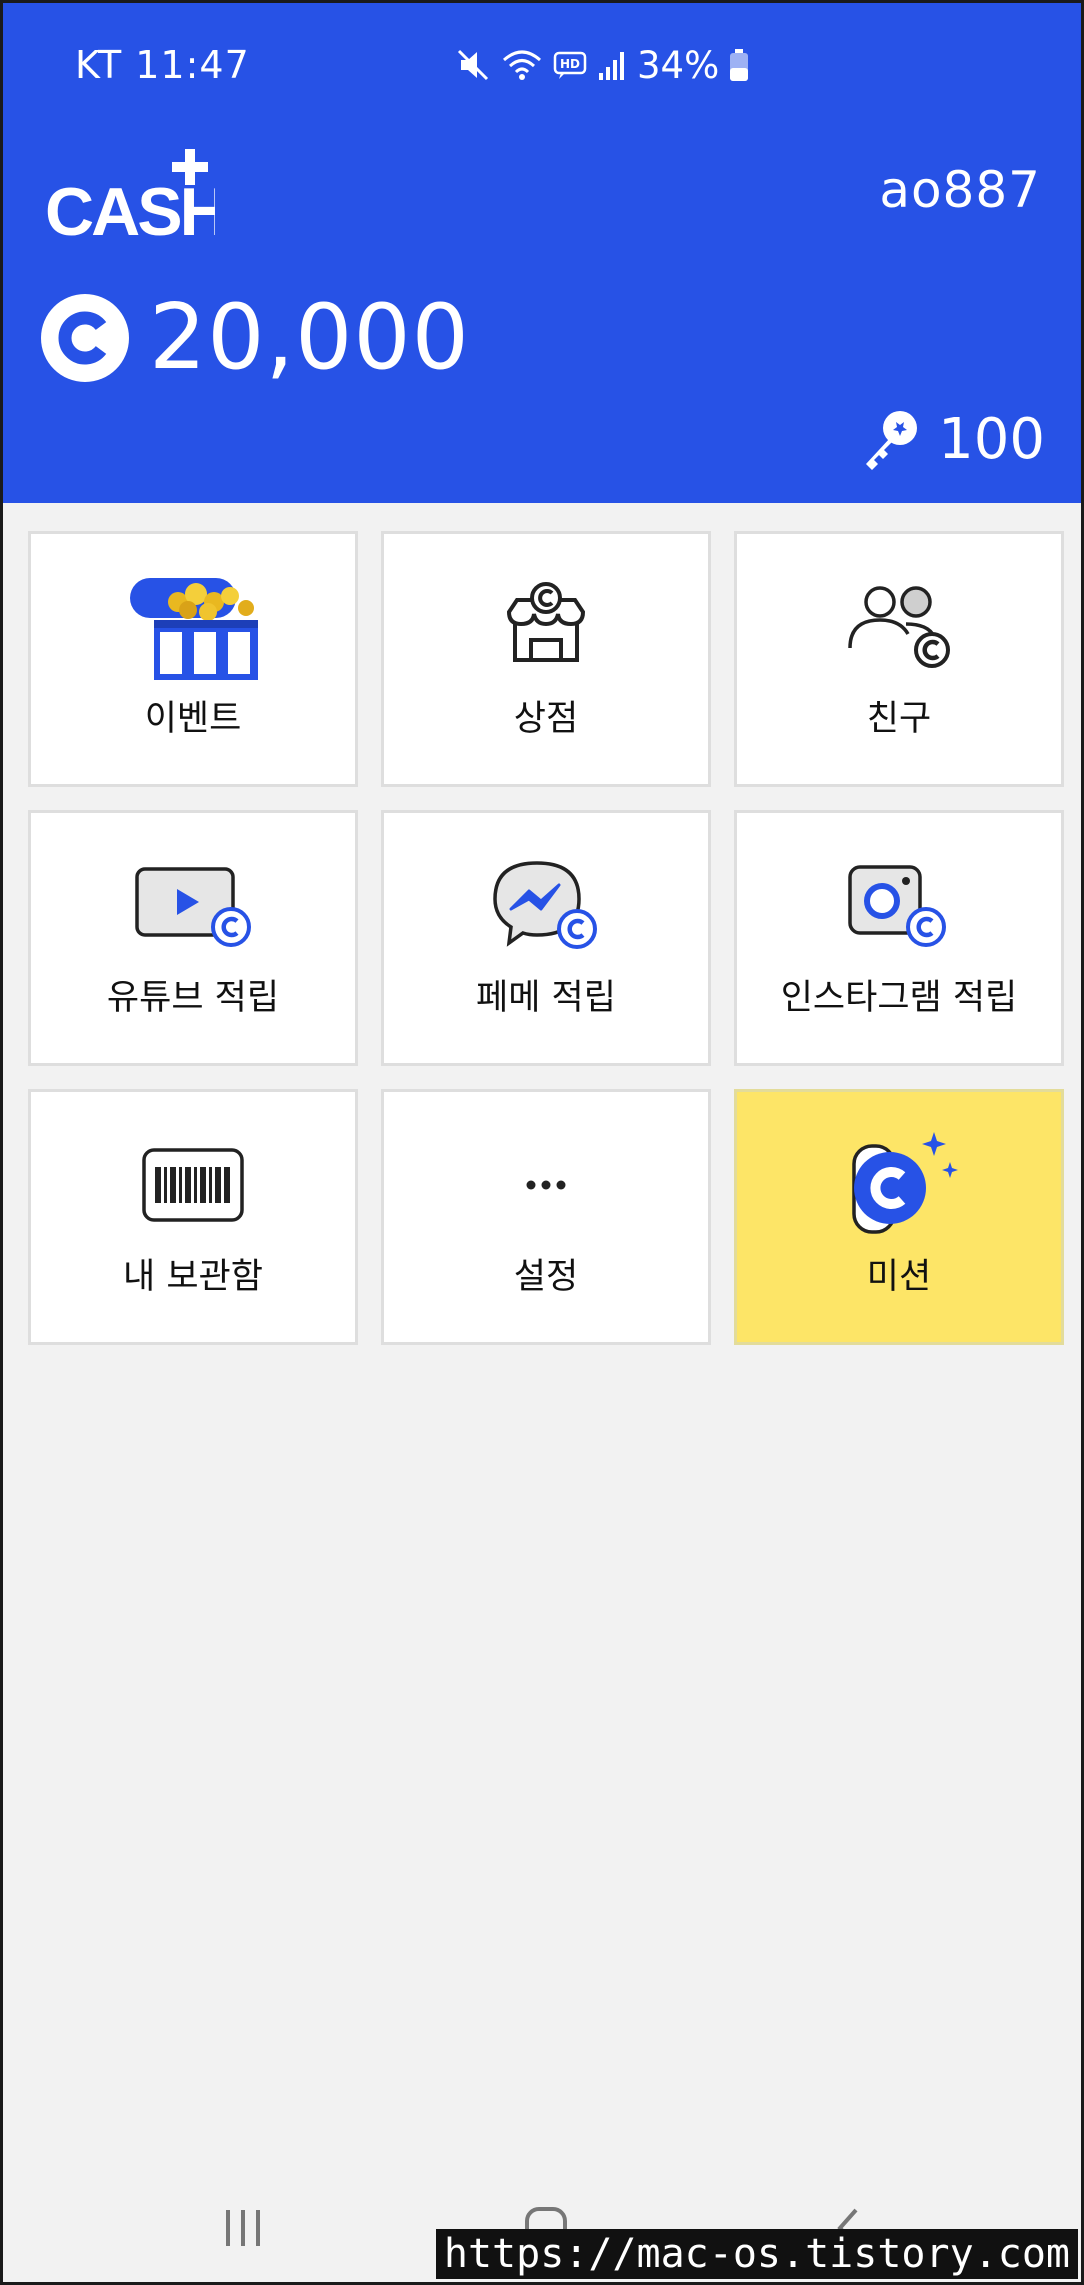 This screenshot has height=2285, width=1084. What do you see at coordinates (678, 65) in the screenshot?
I see `battery-percent: 34%` at bounding box center [678, 65].